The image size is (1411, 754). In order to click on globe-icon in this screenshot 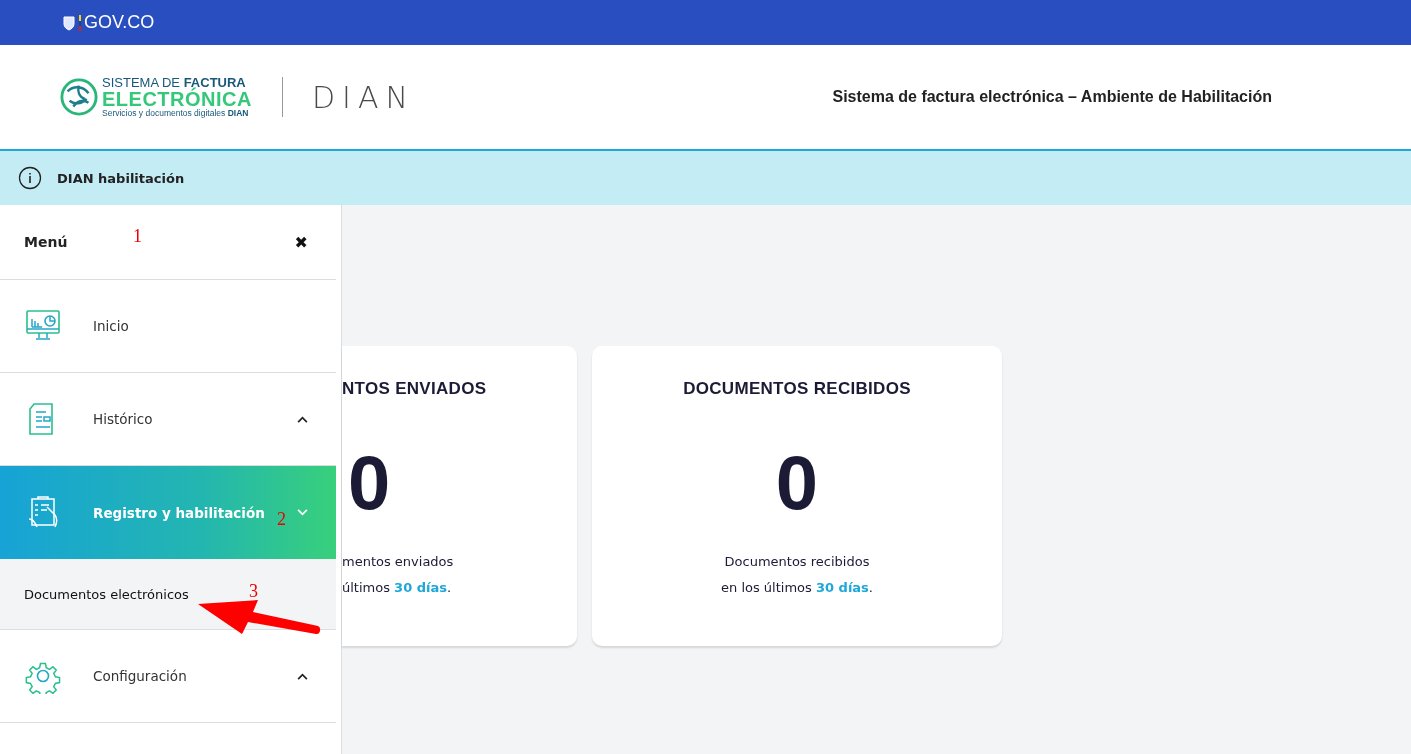, I will do `click(79, 97)`.